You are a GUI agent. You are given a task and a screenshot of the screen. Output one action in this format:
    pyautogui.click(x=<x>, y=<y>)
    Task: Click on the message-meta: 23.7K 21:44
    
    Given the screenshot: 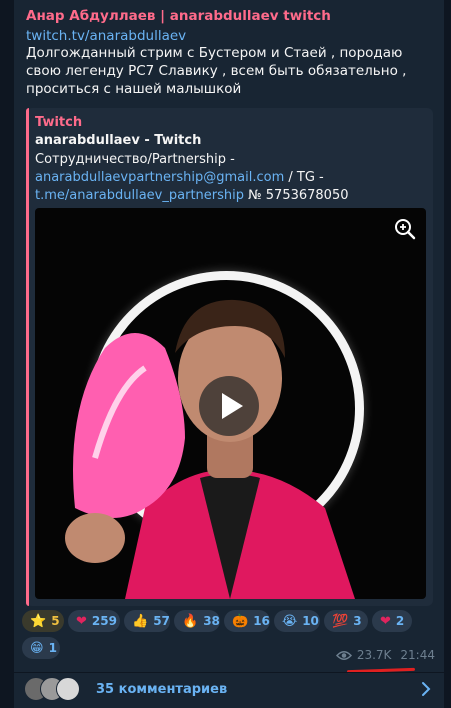 What is the action you would take?
    pyautogui.click(x=385, y=655)
    